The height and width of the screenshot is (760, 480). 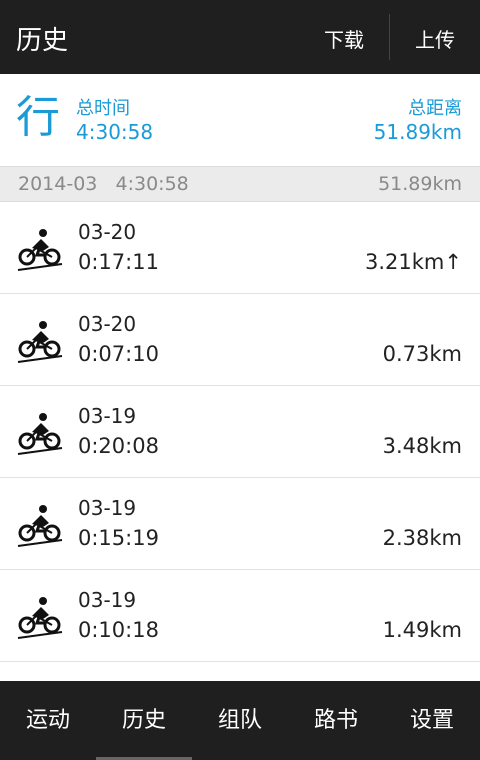 What do you see at coordinates (103, 184) in the screenshot?
I see `month-group-label: 2014-03 4:30:58` at bounding box center [103, 184].